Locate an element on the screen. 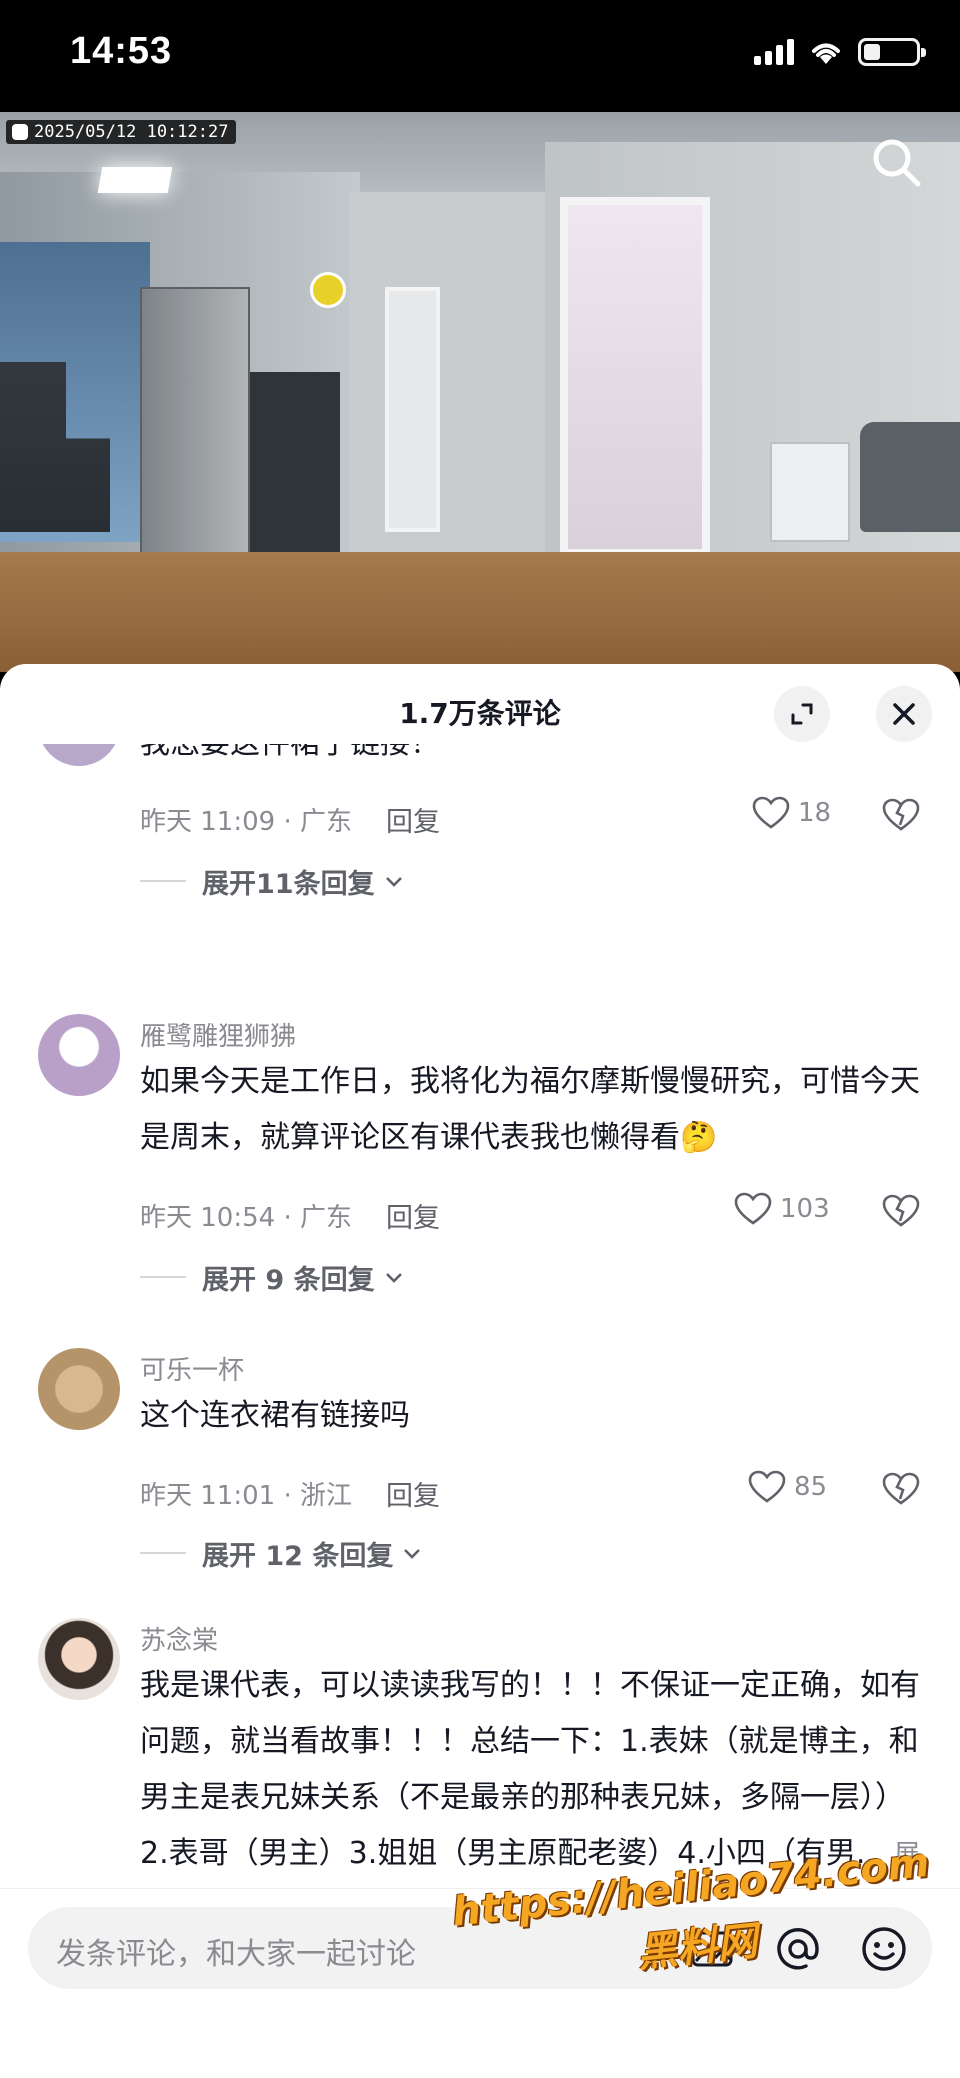  expand-icon is located at coordinates (802, 714).